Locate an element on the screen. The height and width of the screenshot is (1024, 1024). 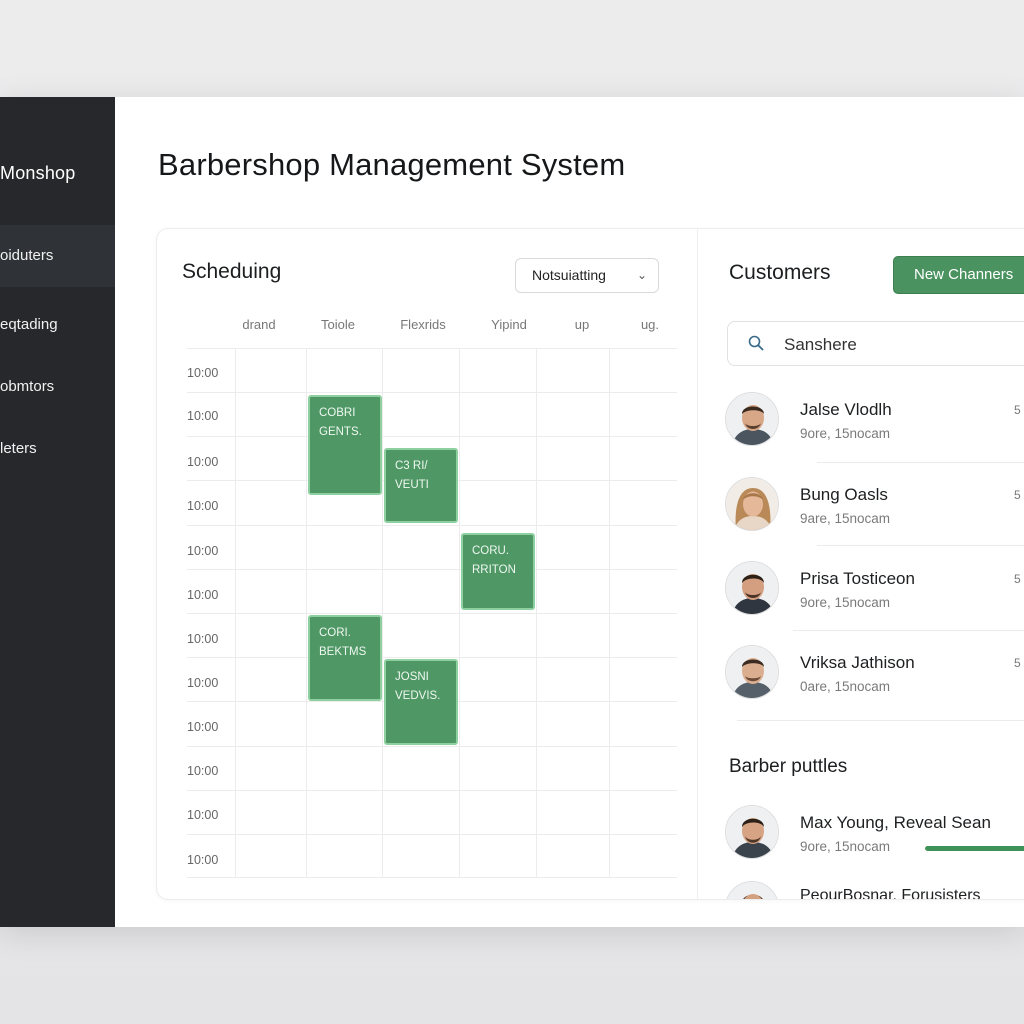
appointment-block: CORU. RRITON is located at coordinates (498, 571).